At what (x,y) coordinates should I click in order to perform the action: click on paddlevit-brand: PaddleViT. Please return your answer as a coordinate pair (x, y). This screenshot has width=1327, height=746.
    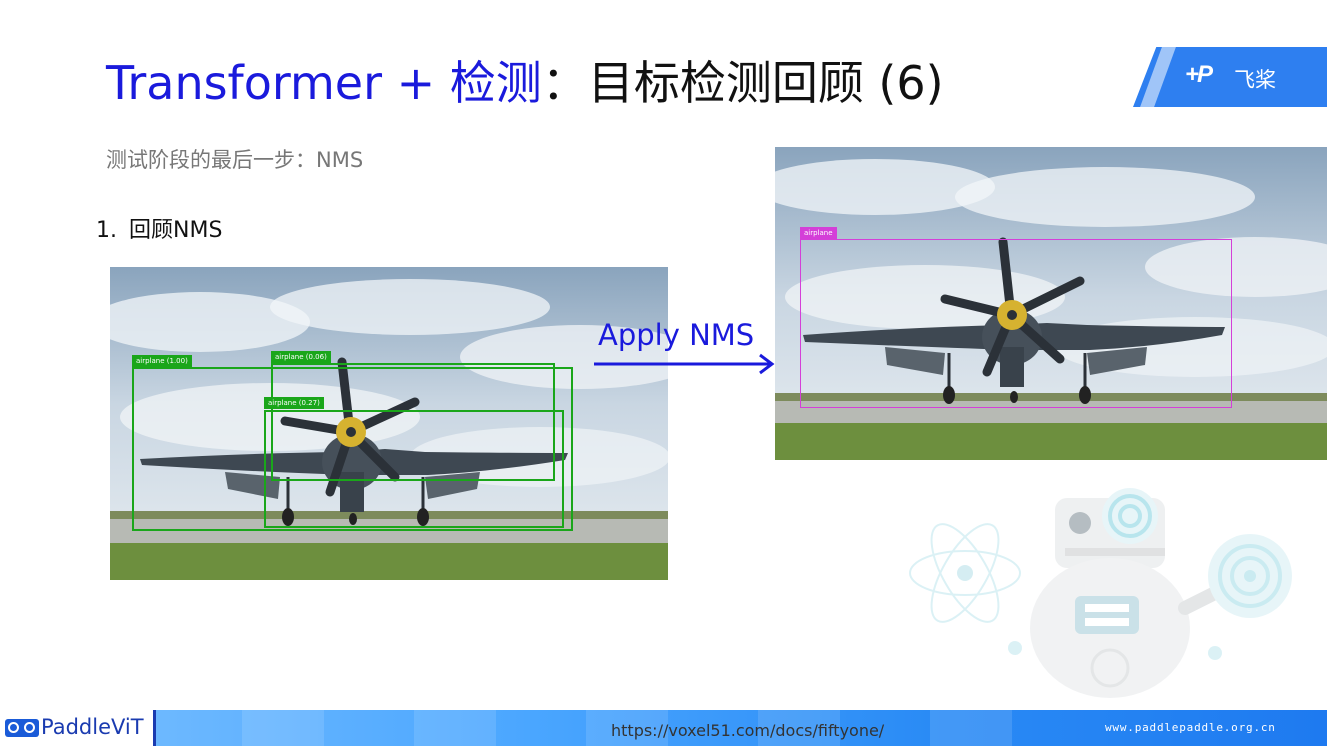
    Looking at the image, I should click on (92, 727).